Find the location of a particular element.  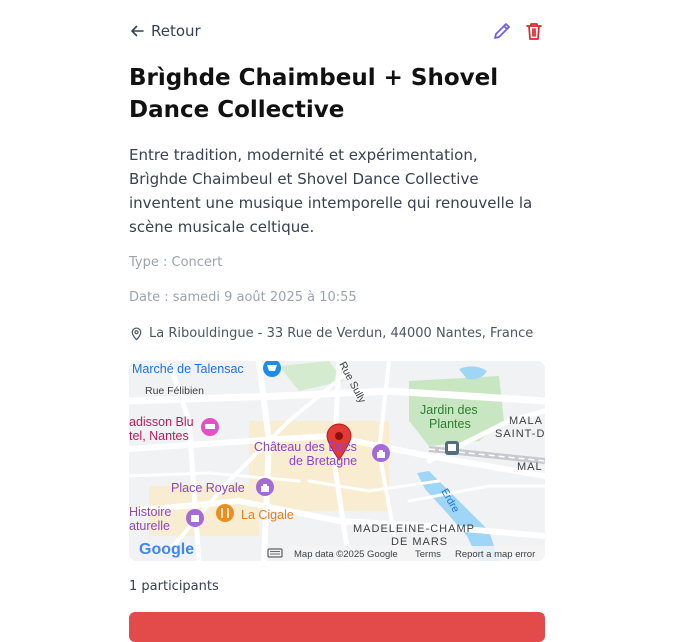

poi-station-icon is located at coordinates (452, 448).